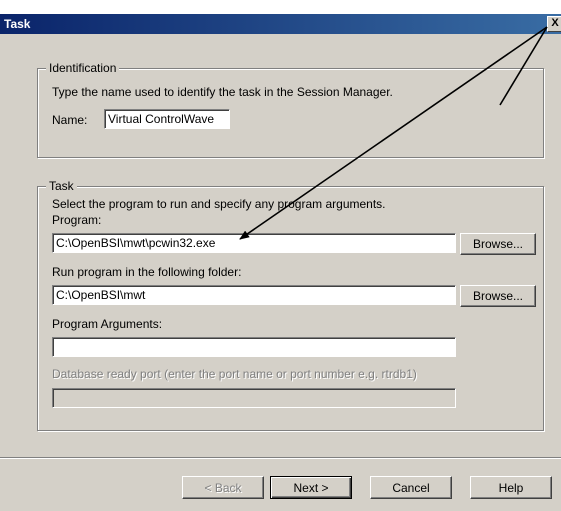 The image size is (561, 511). I want to click on program-arguments-label: Program Arguments:, so click(107, 324).